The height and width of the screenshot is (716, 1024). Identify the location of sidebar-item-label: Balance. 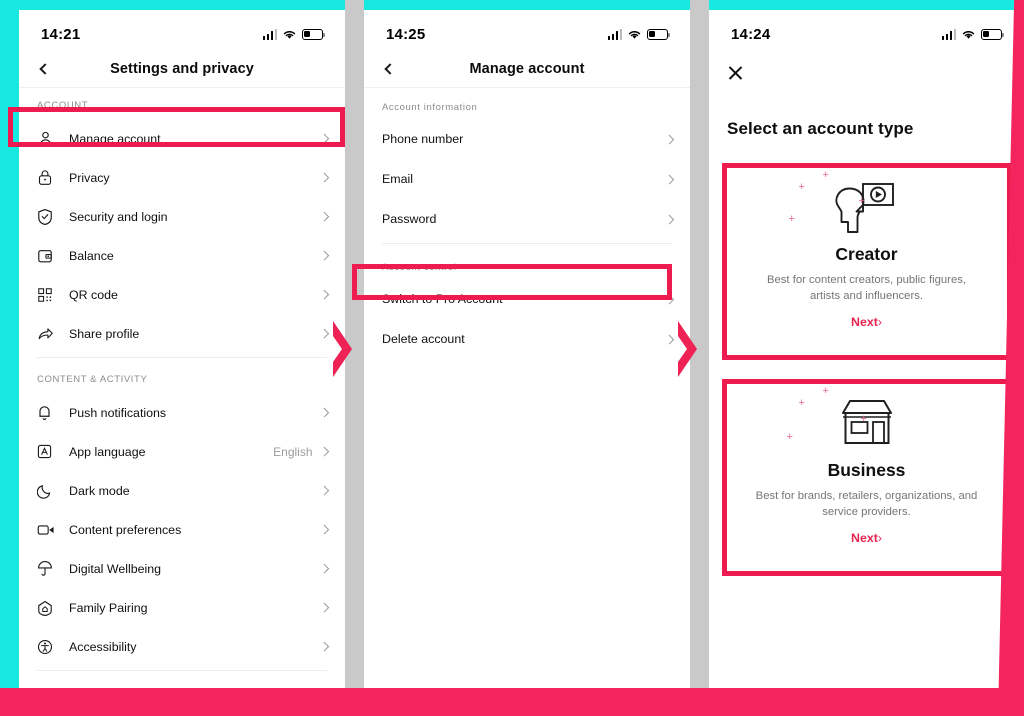
(91, 255).